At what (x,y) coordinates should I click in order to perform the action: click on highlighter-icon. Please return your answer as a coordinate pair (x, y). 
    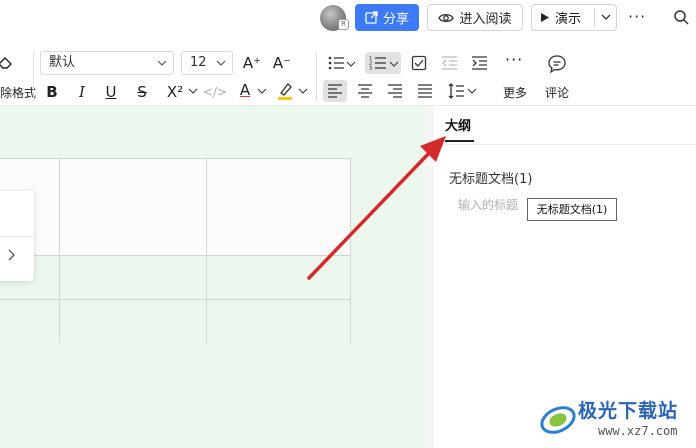
    Looking at the image, I should click on (285, 91).